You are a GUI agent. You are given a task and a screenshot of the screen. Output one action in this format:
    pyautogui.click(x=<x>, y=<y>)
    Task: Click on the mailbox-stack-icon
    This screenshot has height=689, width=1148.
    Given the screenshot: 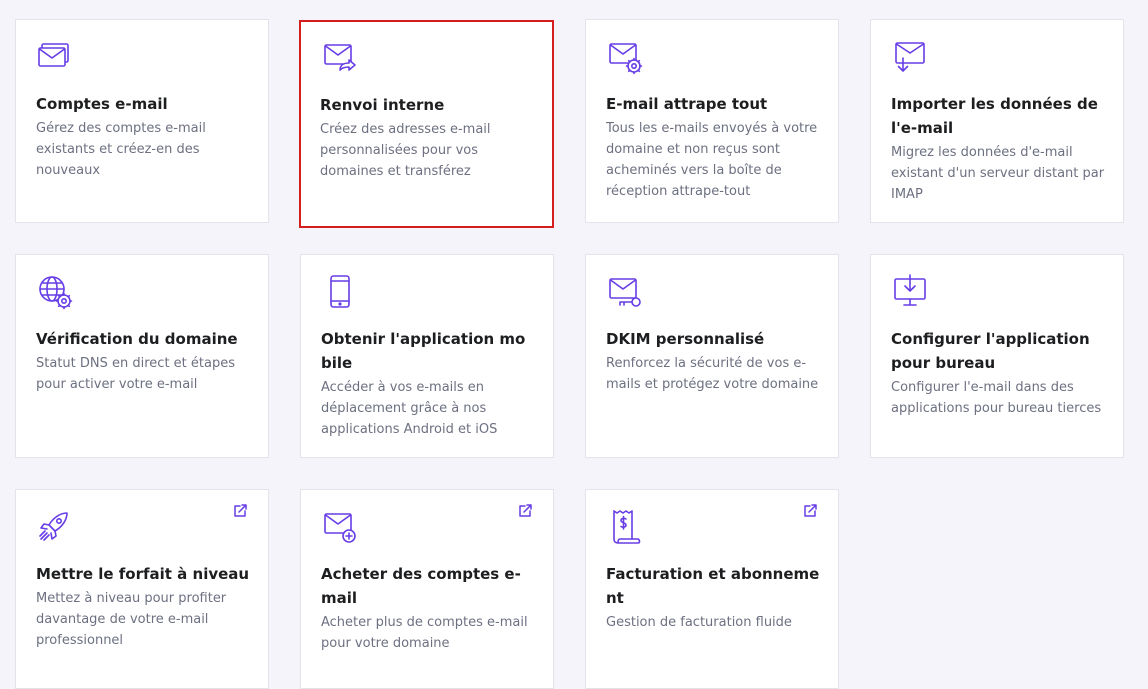 What is the action you would take?
    pyautogui.click(x=55, y=57)
    